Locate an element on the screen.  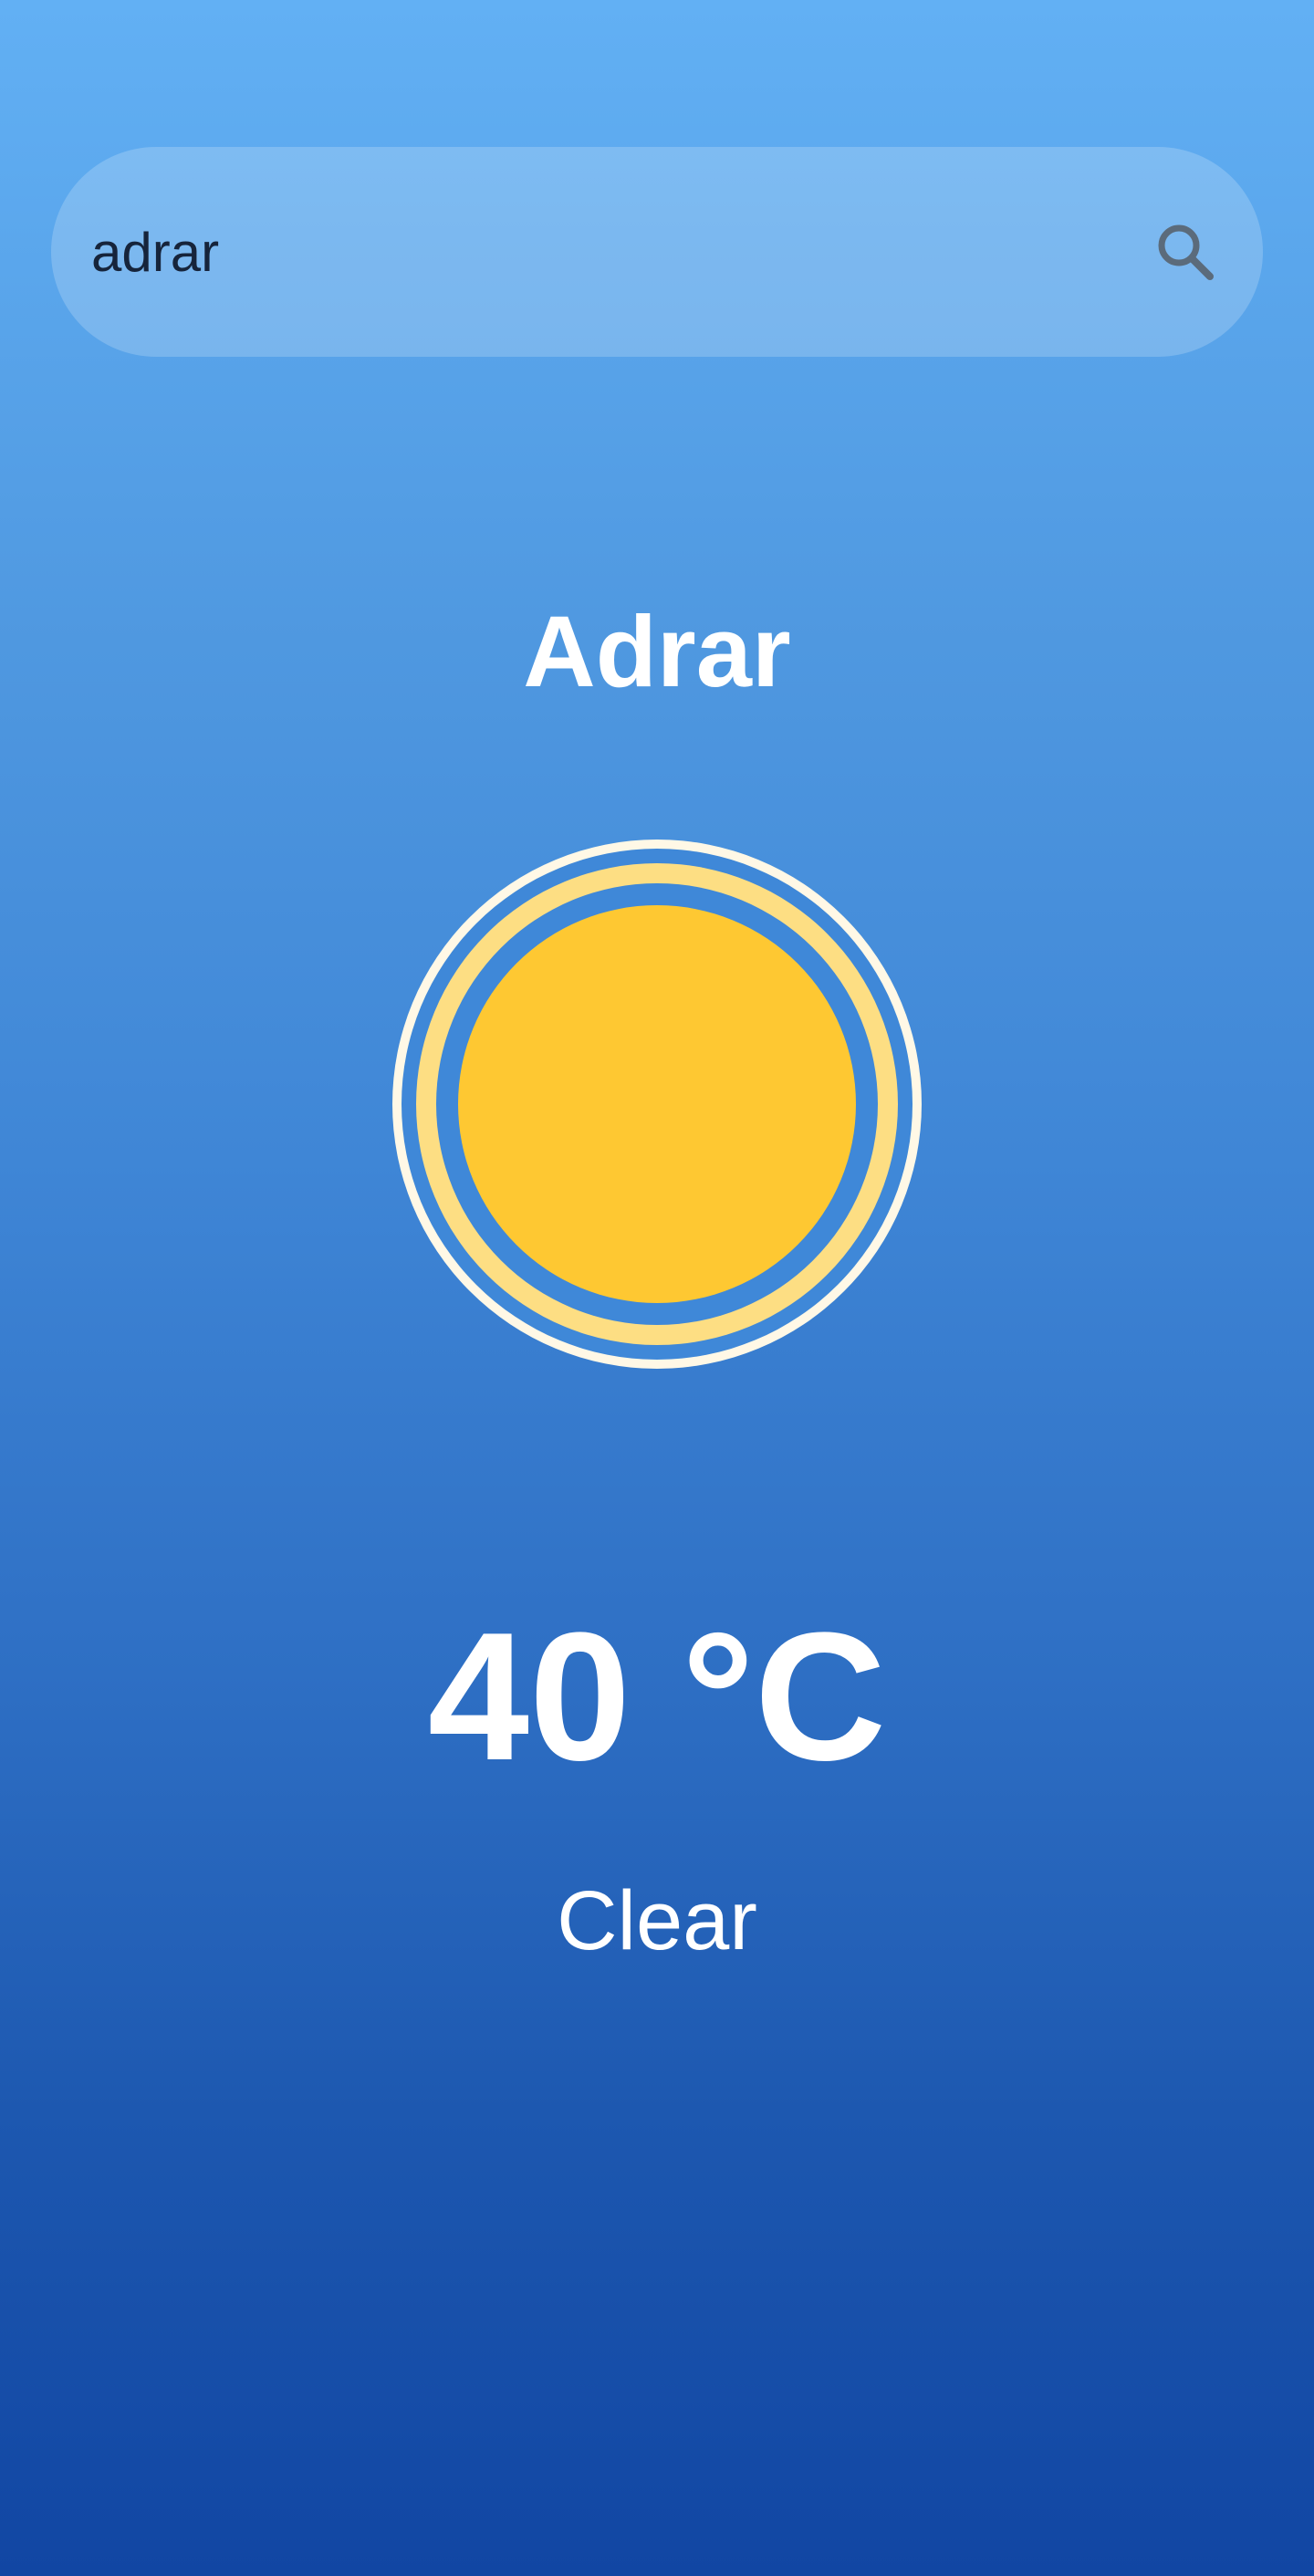
search-button is located at coordinates (1185, 252).